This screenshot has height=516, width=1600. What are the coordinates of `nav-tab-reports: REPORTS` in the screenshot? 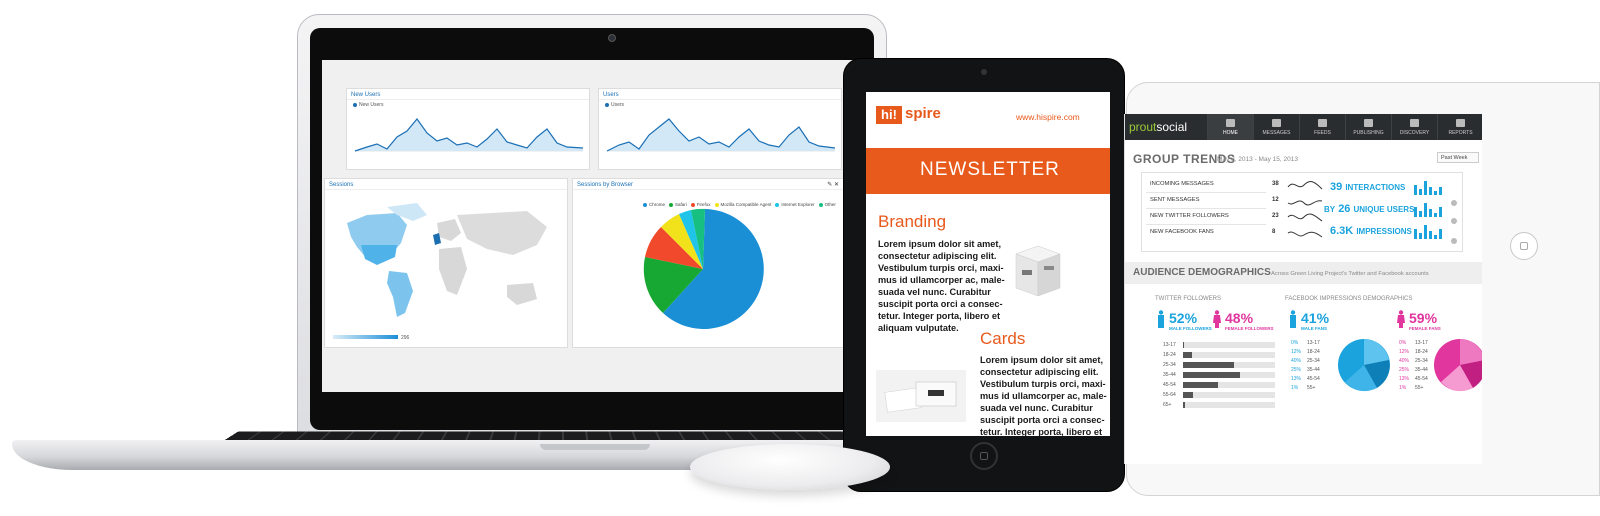 It's located at (1459, 127).